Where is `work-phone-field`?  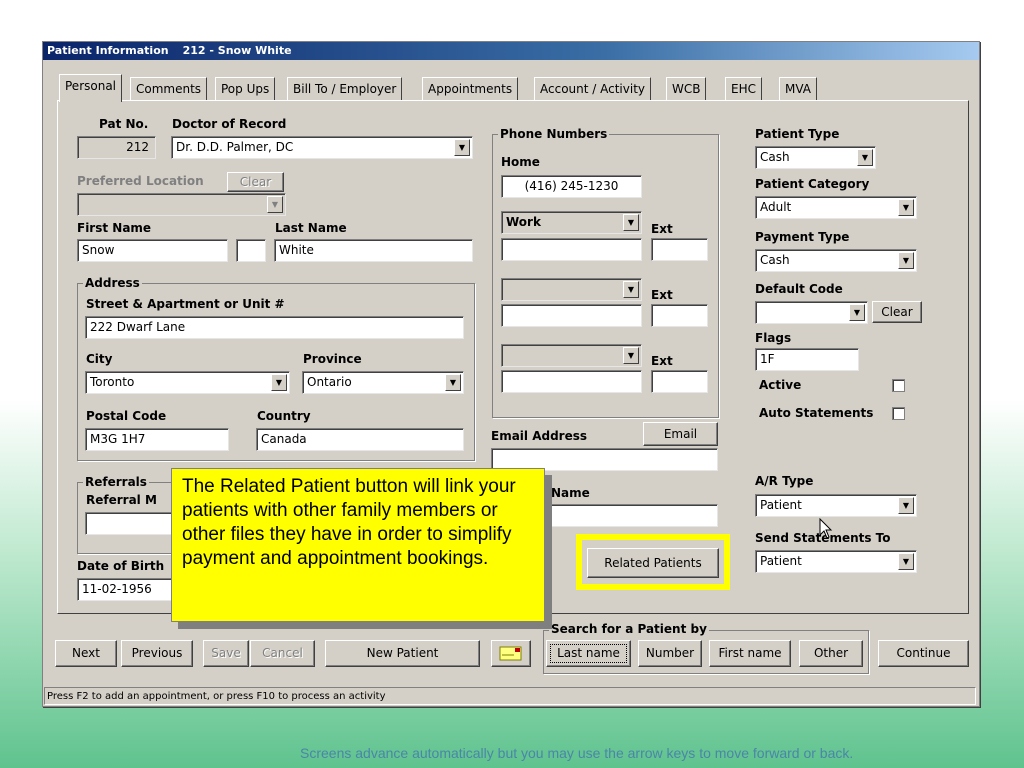
work-phone-field is located at coordinates (571, 249).